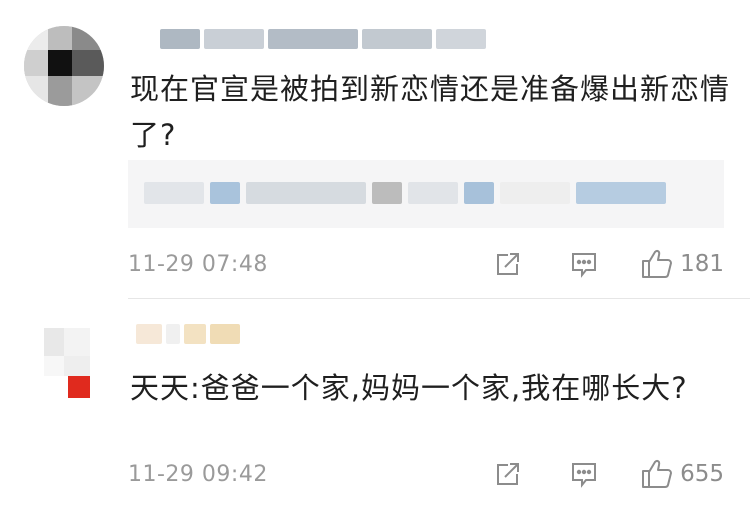  Describe the element at coordinates (430, 112) in the screenshot. I see `comment-text: 现在官宣是被拍到新恋情还是准备爆出新恋情了?` at that location.